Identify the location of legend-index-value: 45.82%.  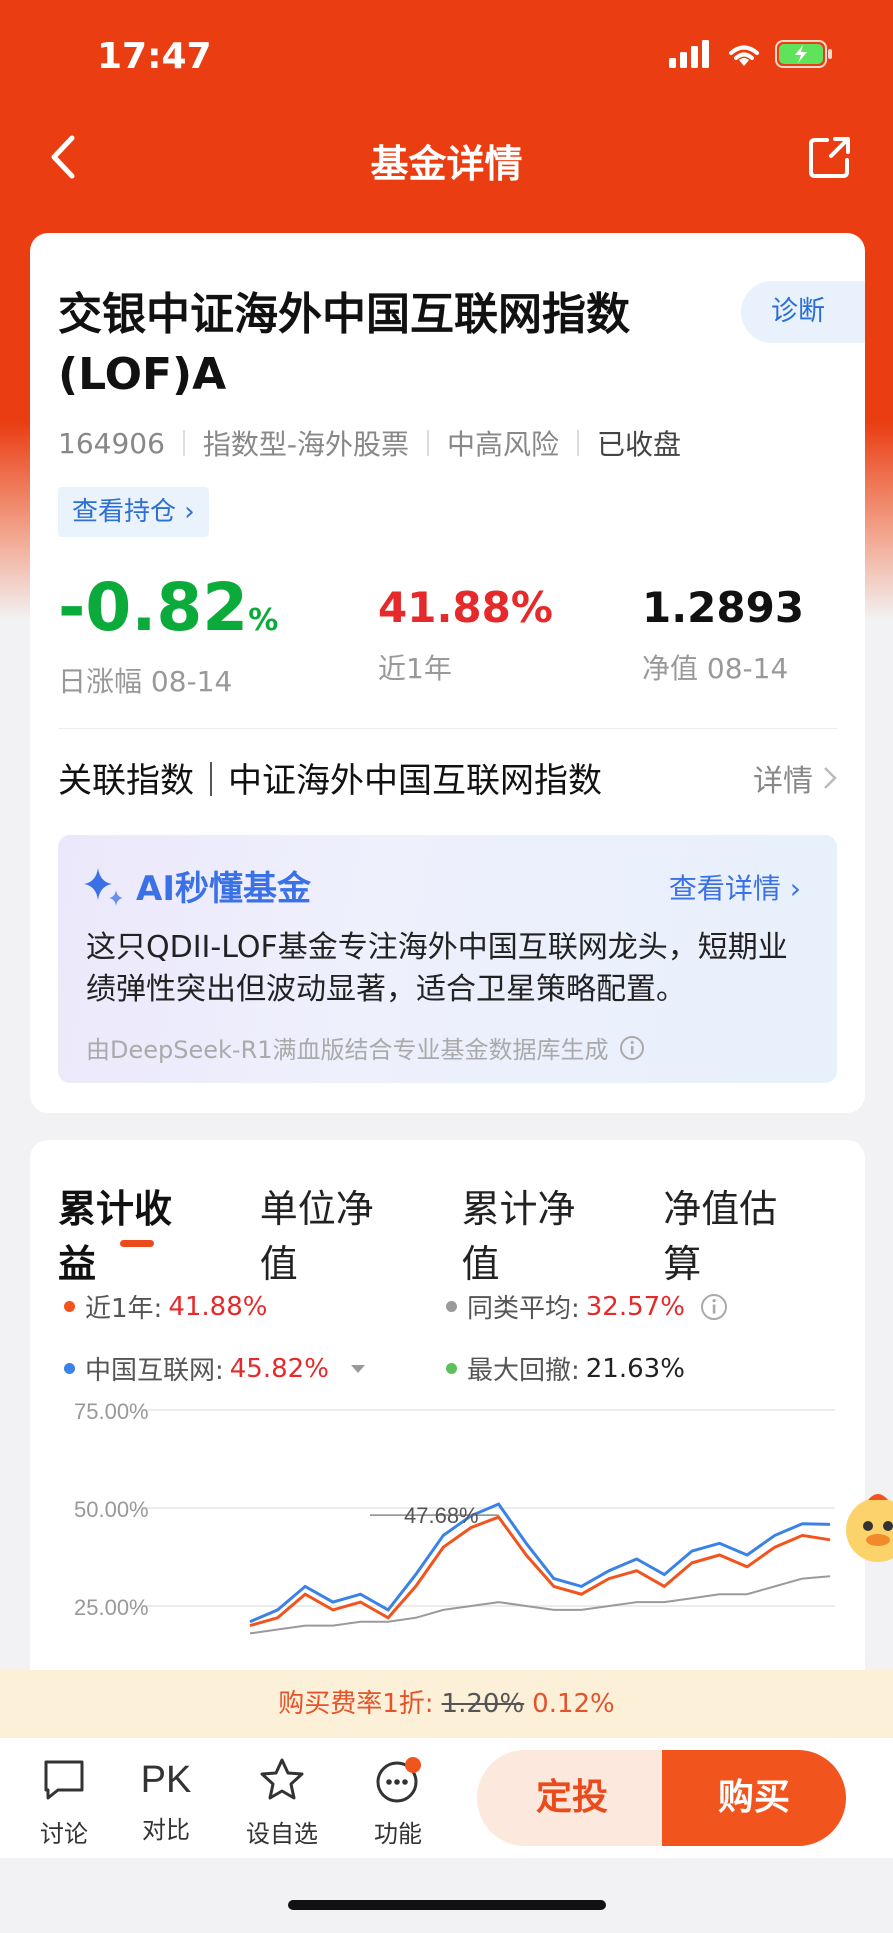
(279, 1368).